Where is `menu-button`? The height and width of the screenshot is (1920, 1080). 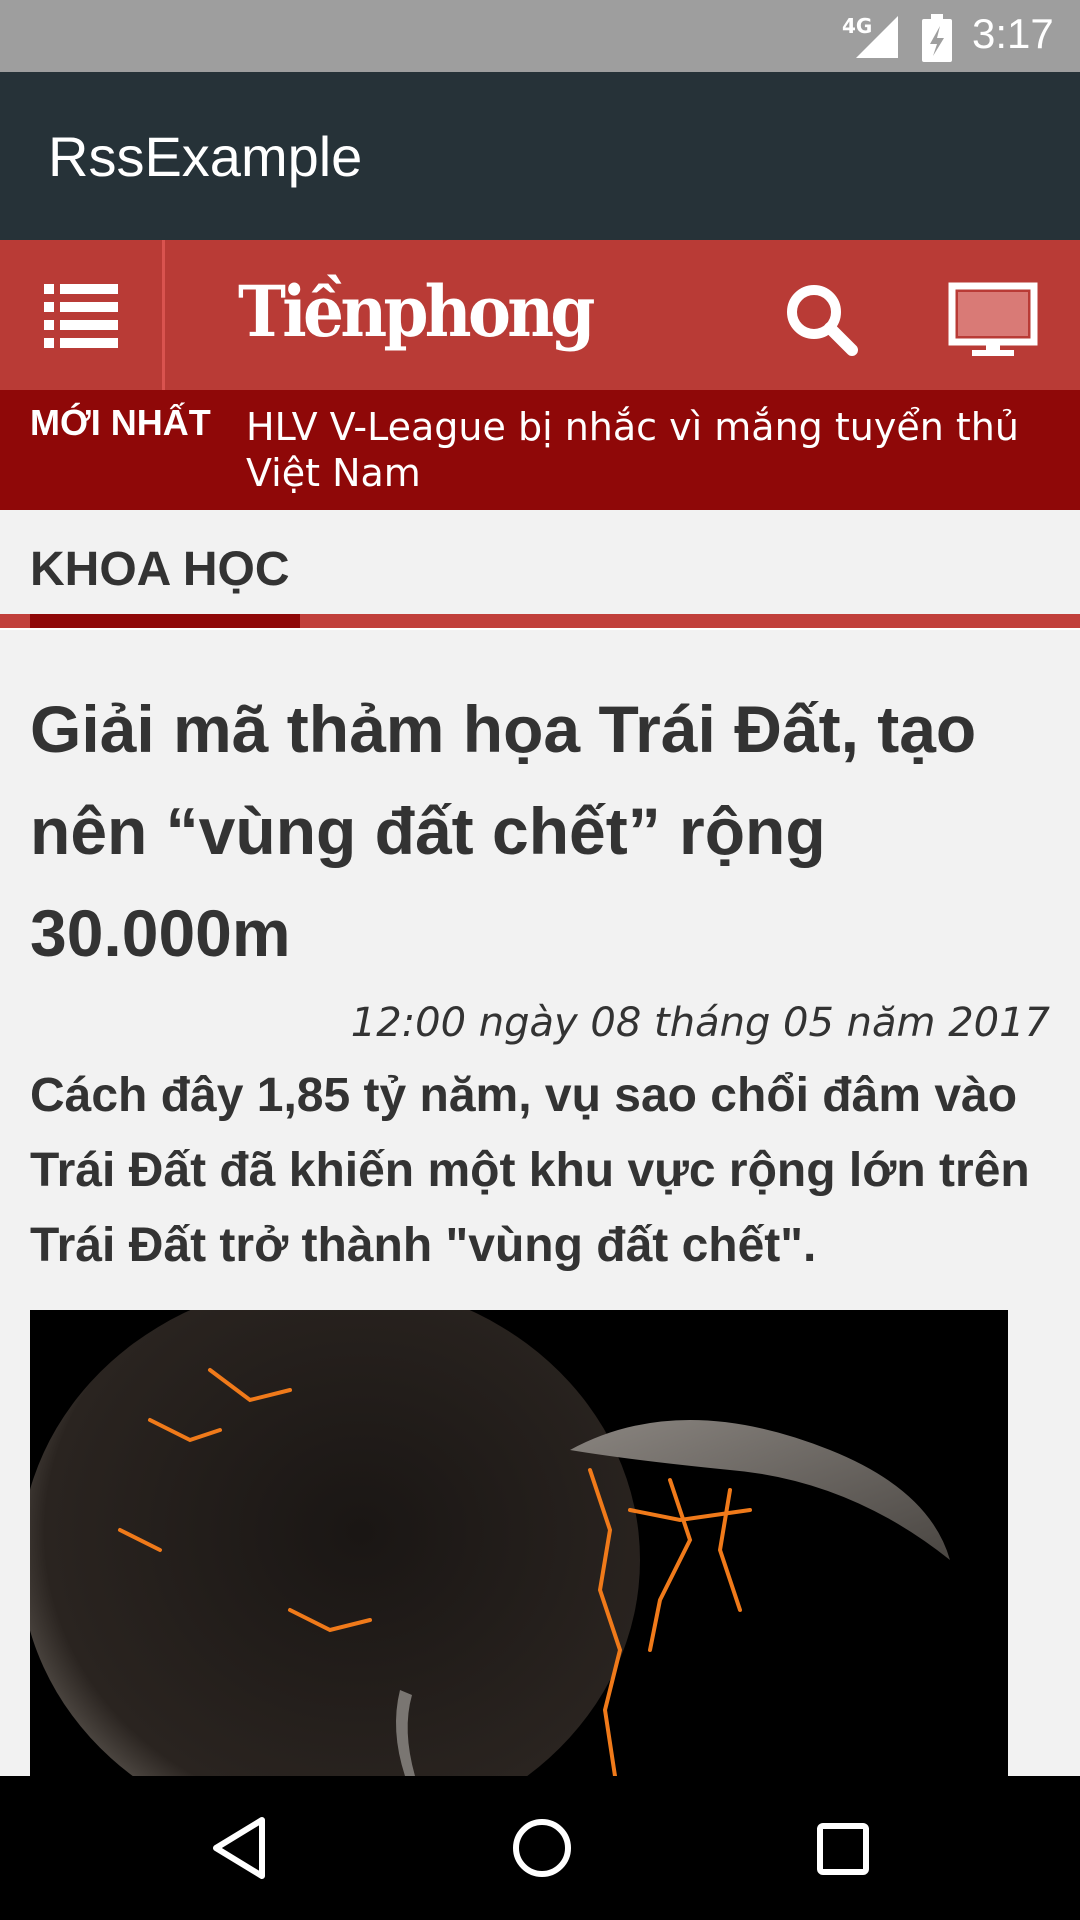 menu-button is located at coordinates (81, 315).